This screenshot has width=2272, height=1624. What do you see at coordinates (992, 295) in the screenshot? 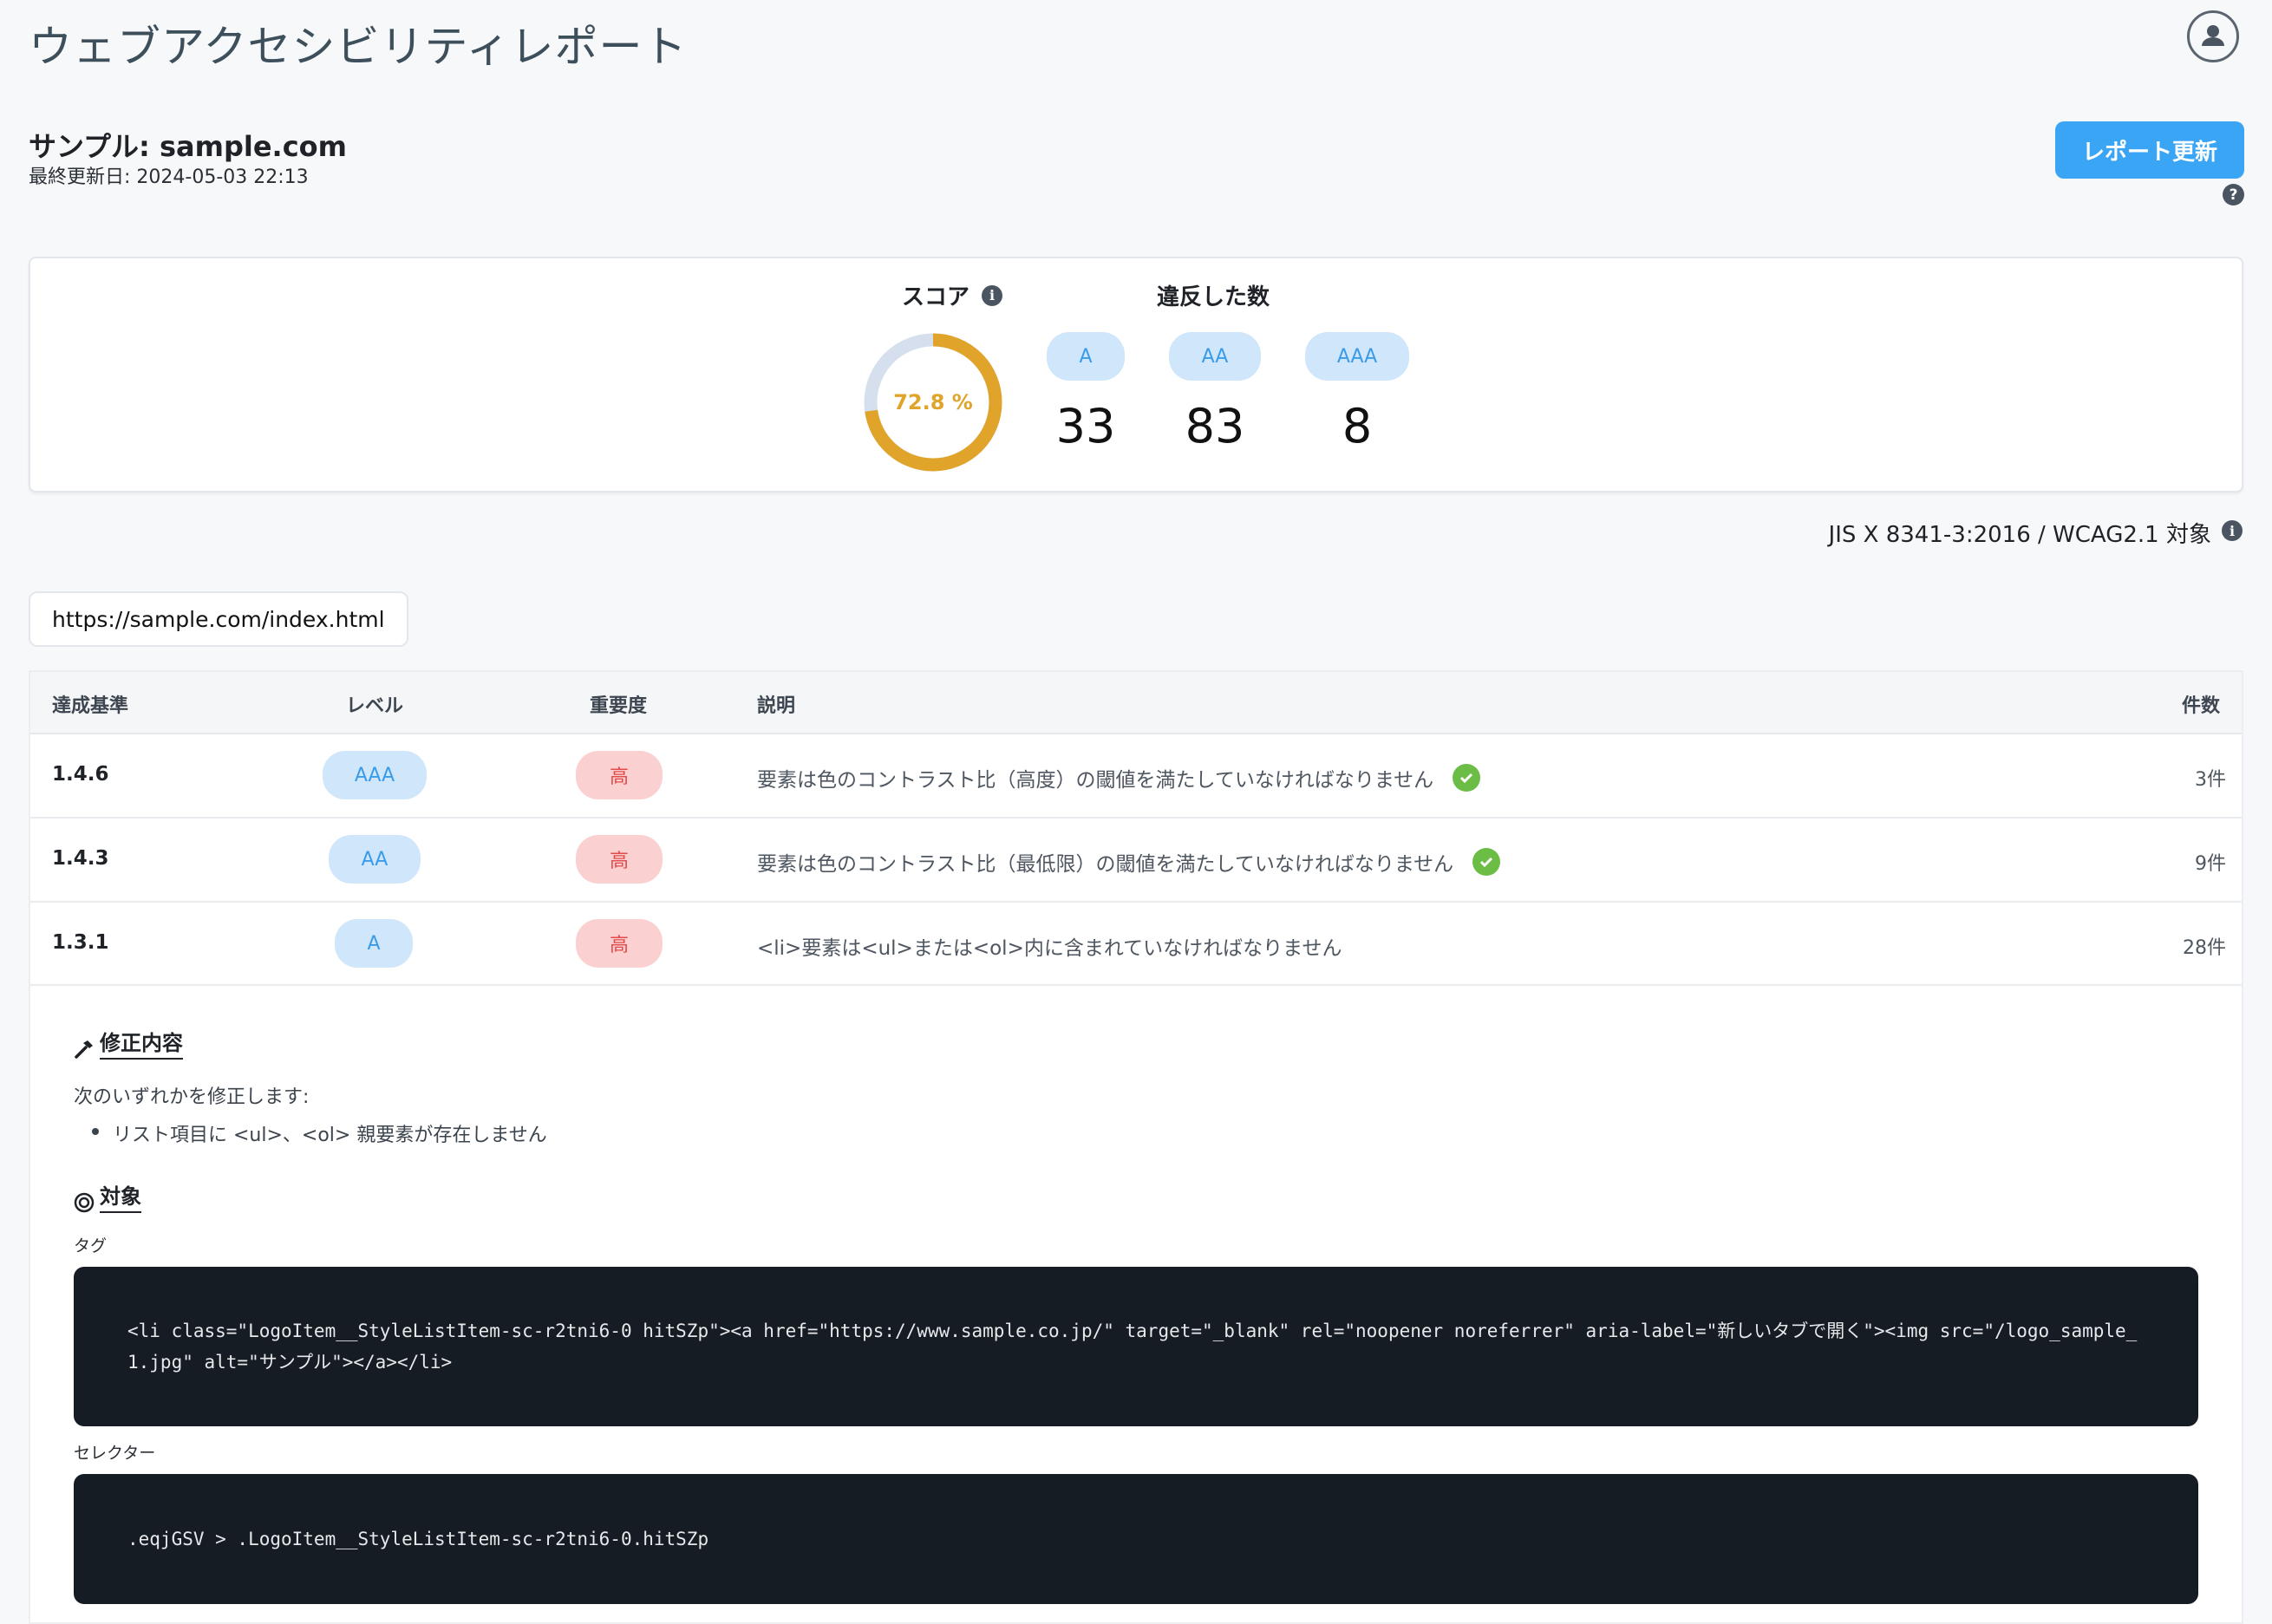
I see `info-icon: i` at bounding box center [992, 295].